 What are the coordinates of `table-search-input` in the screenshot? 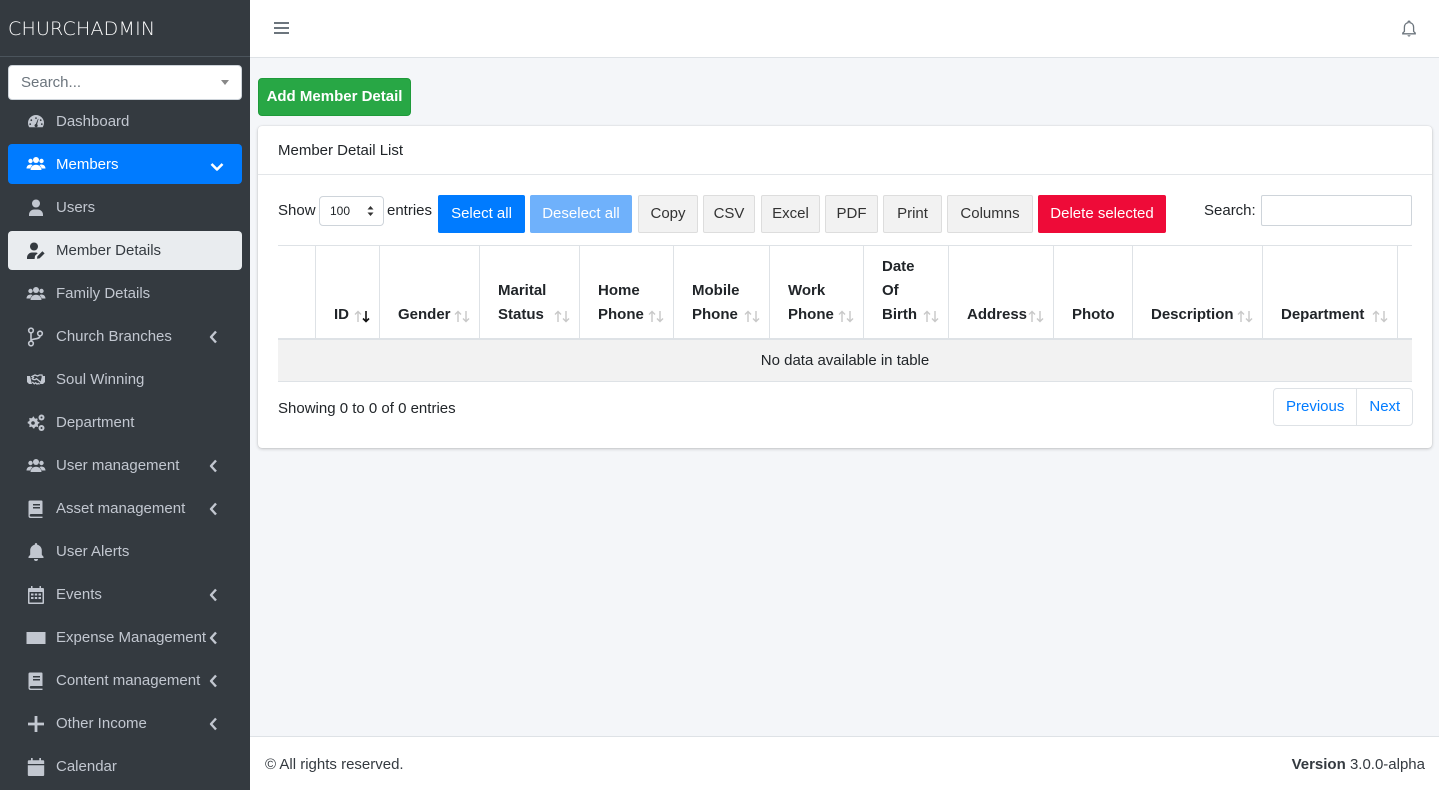 It's located at (1336, 210).